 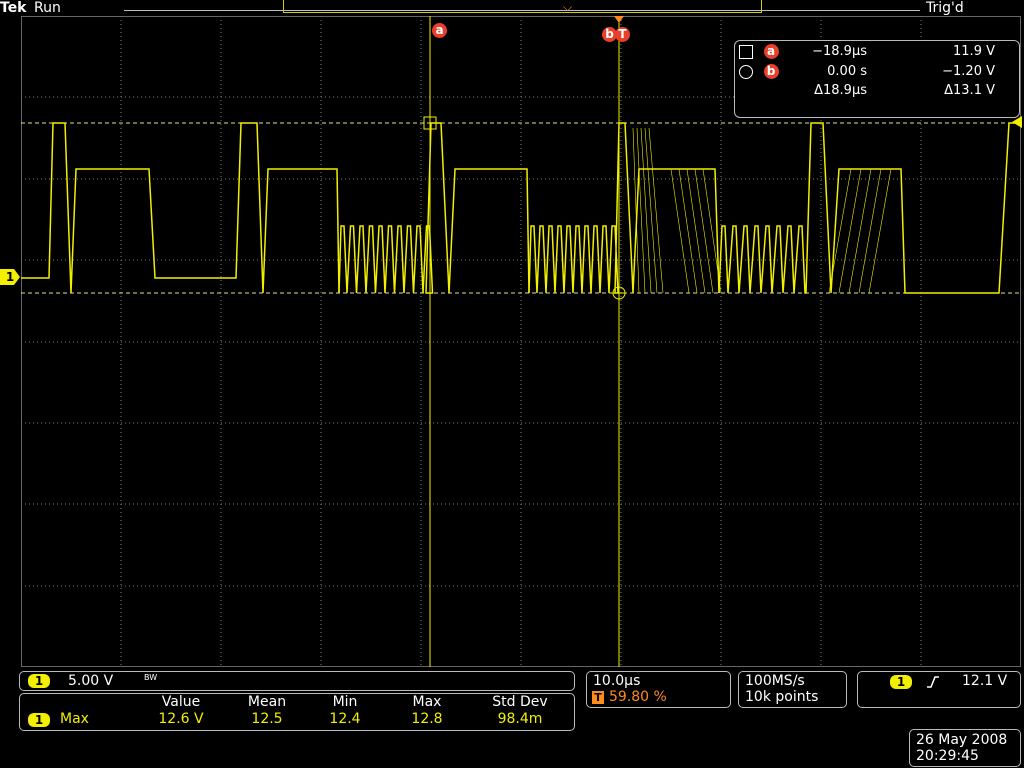 I want to click on readout-row-delta: Δ18.9µs Δ13.1 V, so click(x=877, y=91).